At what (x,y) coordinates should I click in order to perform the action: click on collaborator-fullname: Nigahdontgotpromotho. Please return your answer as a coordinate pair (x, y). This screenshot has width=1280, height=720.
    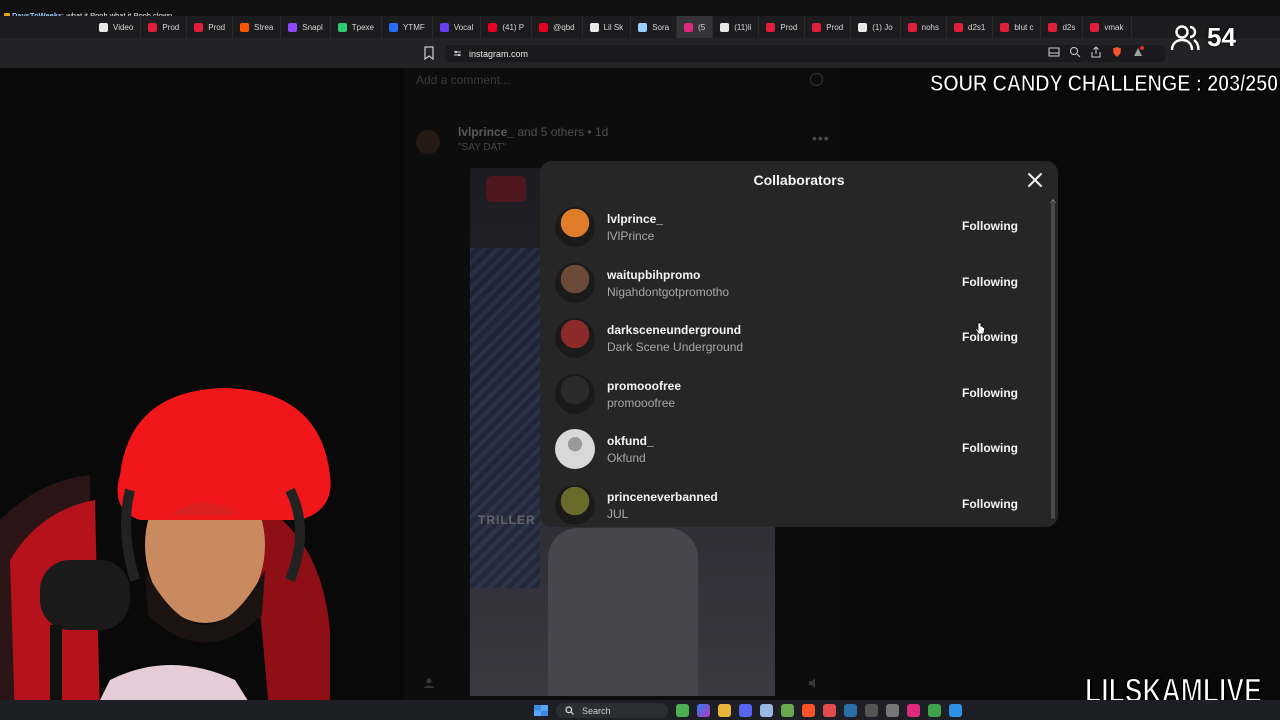
    Looking at the image, I should click on (668, 291).